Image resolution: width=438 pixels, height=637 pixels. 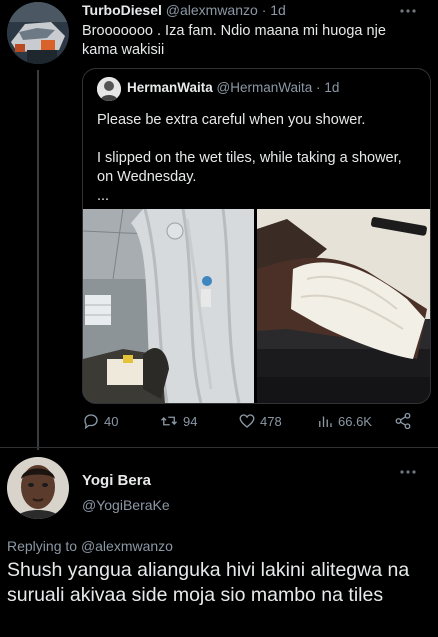 I want to click on reply-avatar, so click(x=38, y=488).